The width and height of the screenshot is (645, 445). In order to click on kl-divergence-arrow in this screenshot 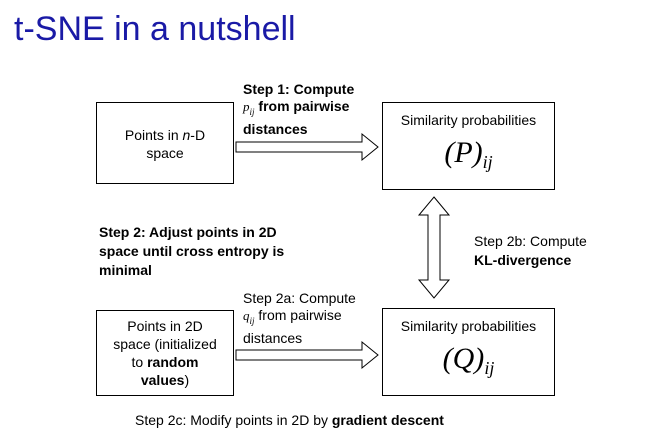, I will do `click(434, 247)`.